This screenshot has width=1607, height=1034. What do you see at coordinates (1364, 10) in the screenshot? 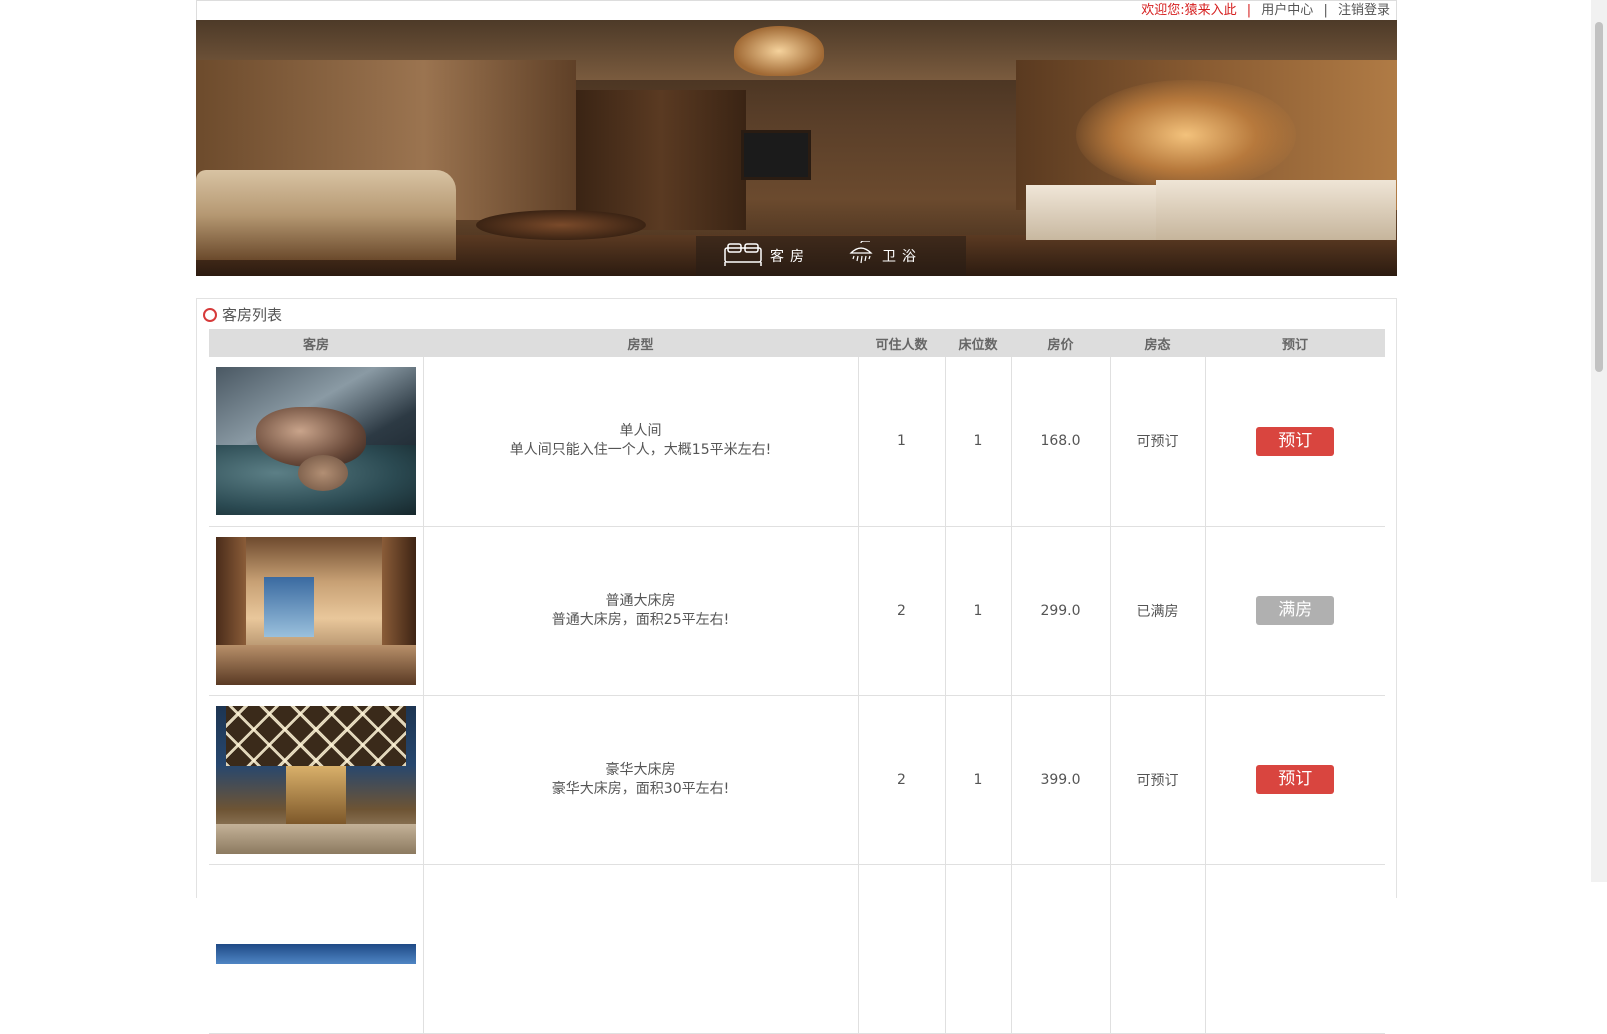
I see `logout-link: 注销登录` at bounding box center [1364, 10].